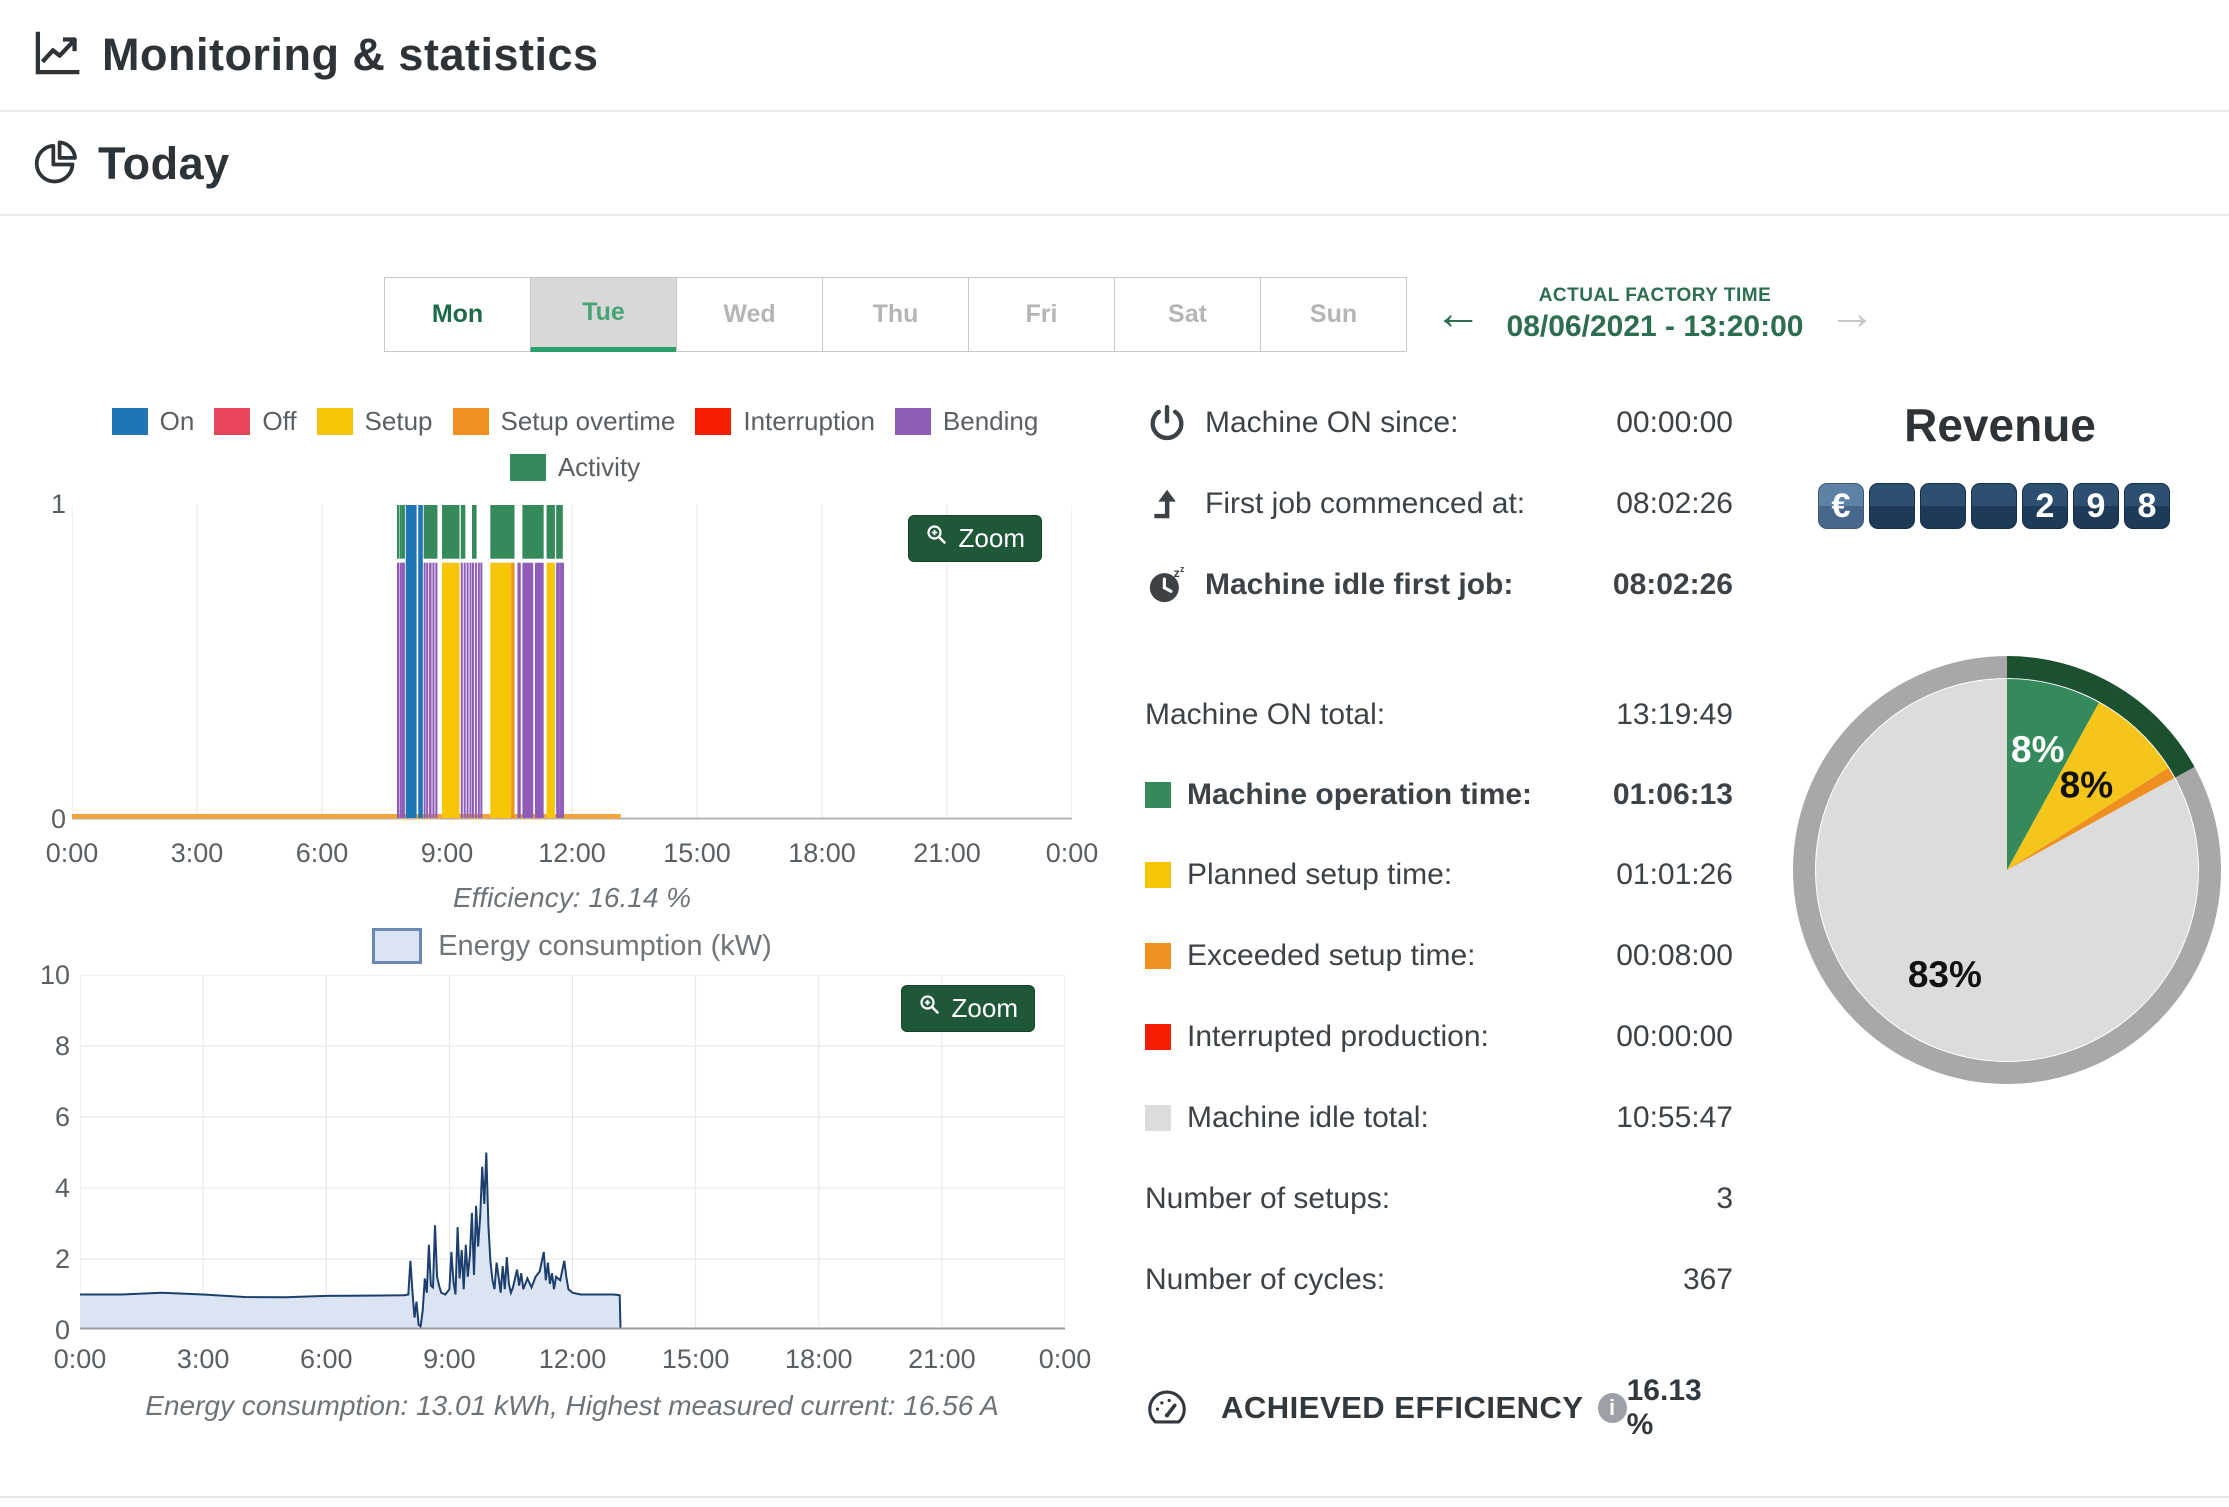 This screenshot has width=2229, height=1507. Describe the element at coordinates (1612, 1408) in the screenshot. I see `info-icon: i` at that location.